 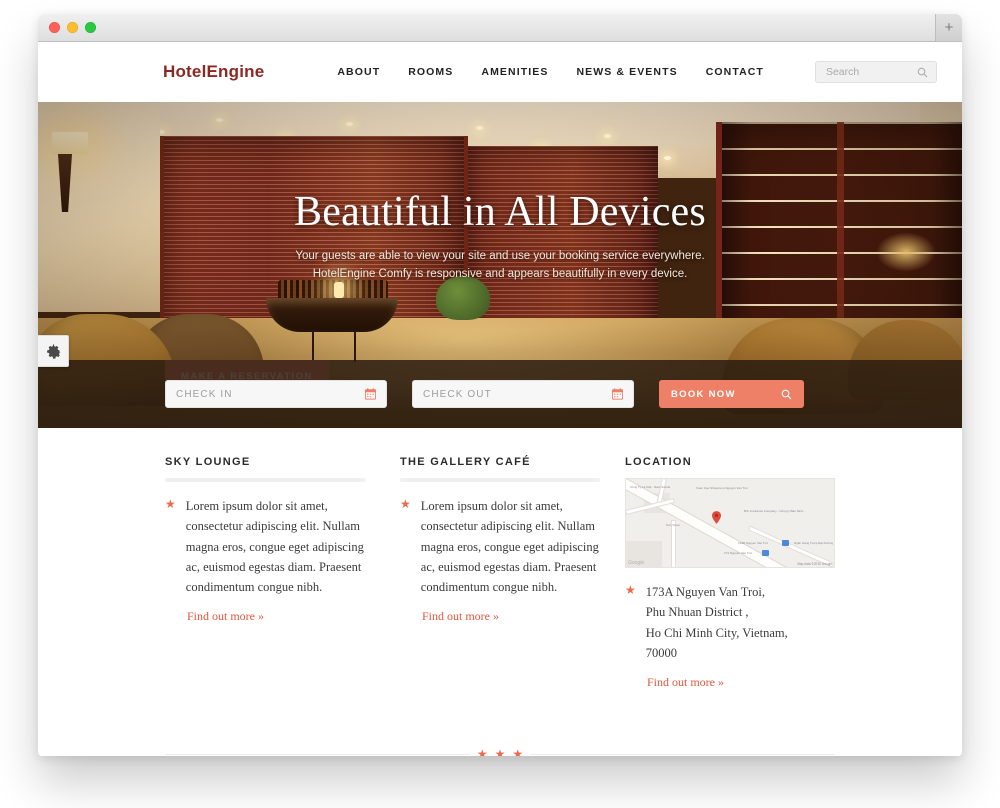 I want to click on traffic-light-group, so click(x=72, y=27).